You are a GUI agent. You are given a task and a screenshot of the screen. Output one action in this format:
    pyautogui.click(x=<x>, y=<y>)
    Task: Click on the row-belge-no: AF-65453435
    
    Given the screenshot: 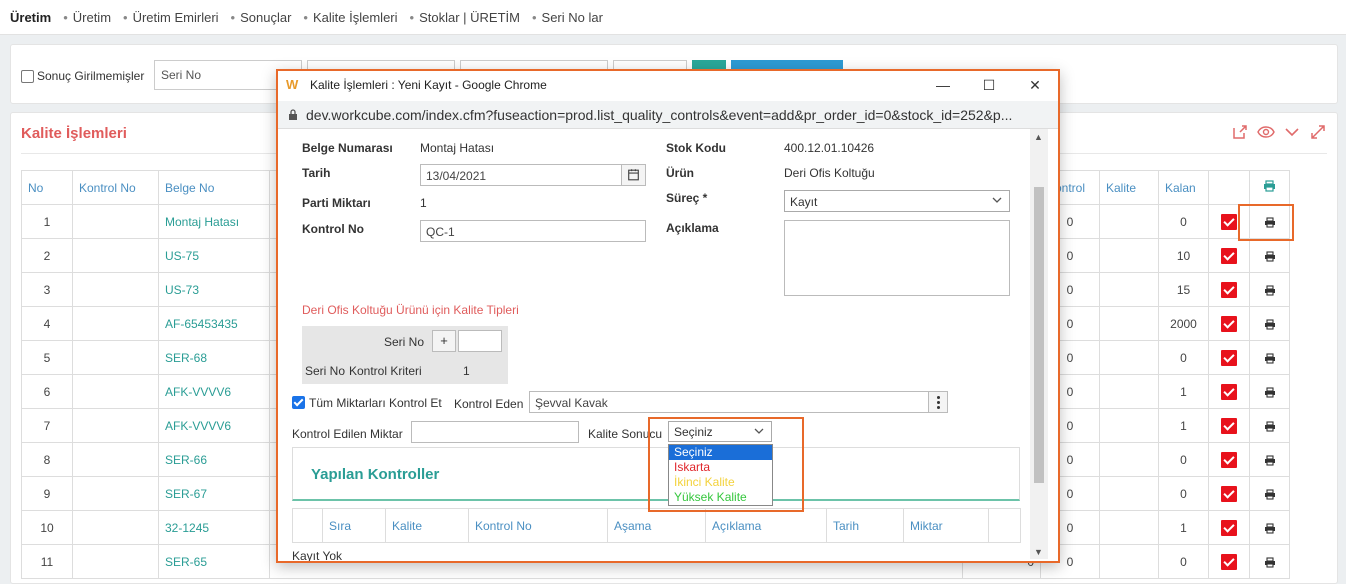 What is the action you would take?
    pyautogui.click(x=214, y=323)
    